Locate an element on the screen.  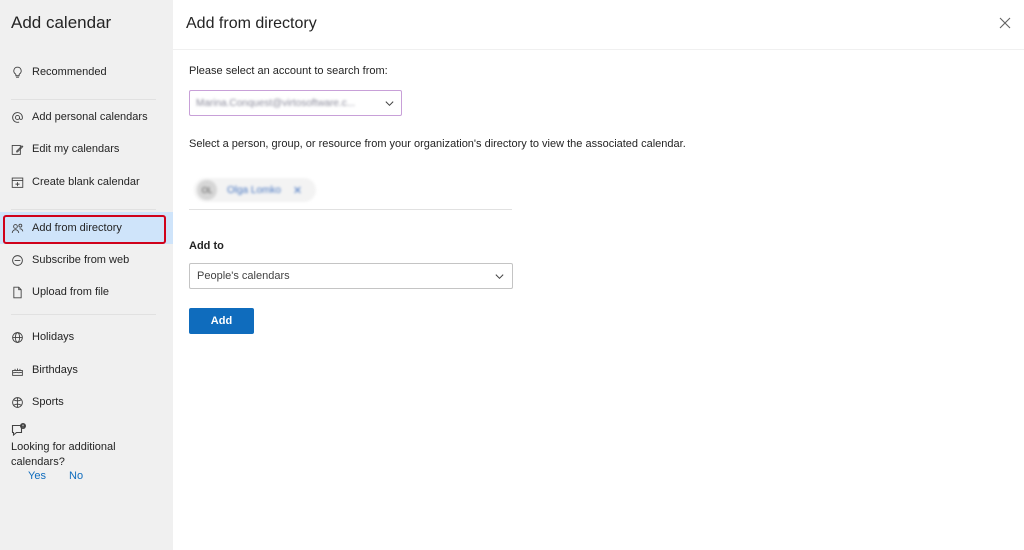
feedback-icon is located at coordinates (18, 430).